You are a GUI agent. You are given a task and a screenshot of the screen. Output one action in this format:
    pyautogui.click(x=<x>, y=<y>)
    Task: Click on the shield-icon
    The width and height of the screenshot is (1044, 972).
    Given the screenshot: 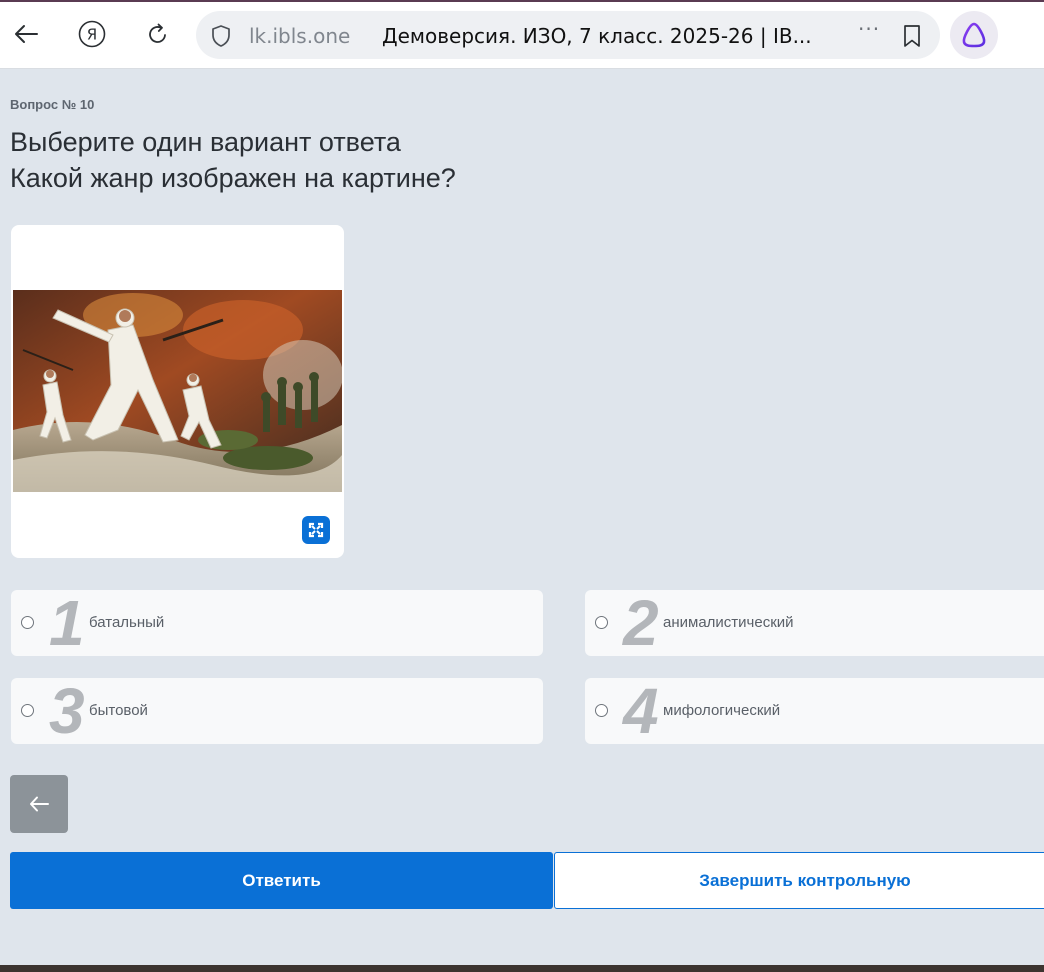 What is the action you would take?
    pyautogui.click(x=221, y=36)
    